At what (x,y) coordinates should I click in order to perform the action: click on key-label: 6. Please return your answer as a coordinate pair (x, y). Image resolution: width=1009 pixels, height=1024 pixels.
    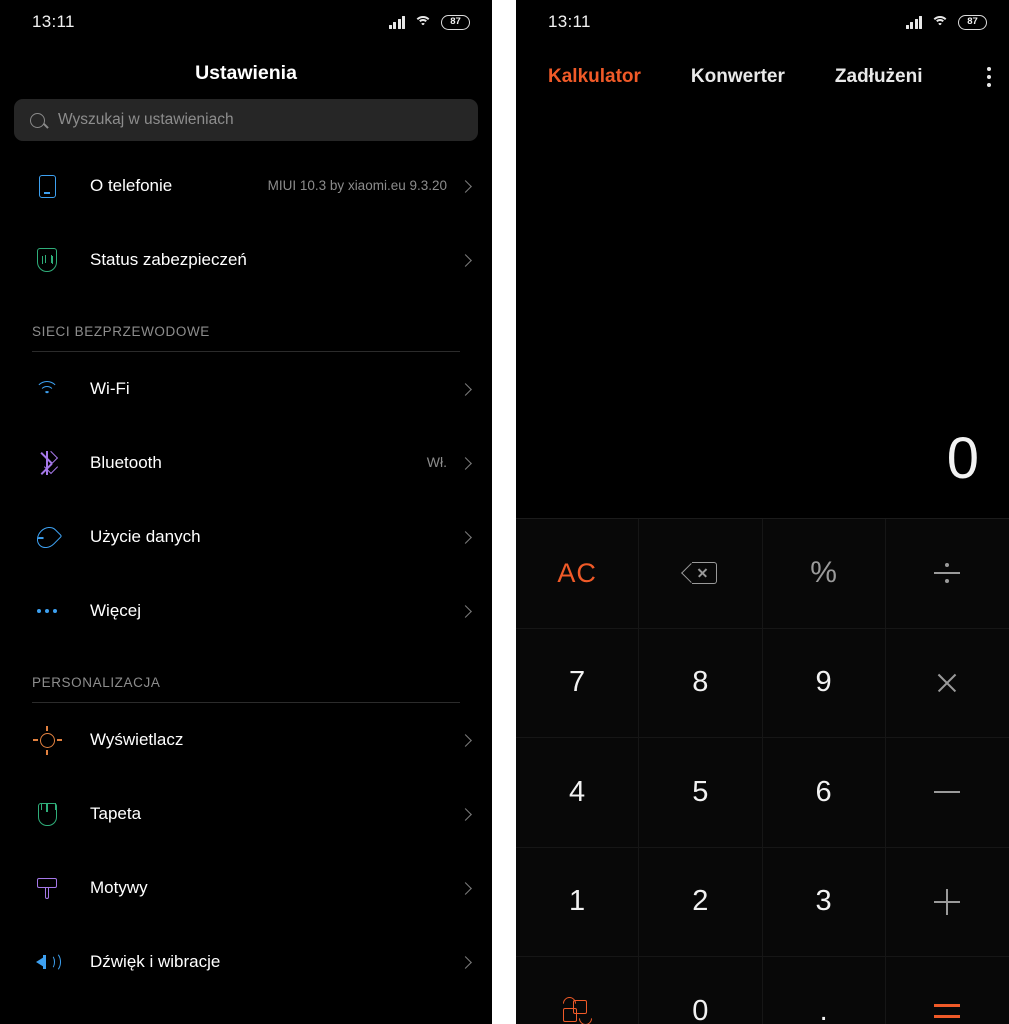
    Looking at the image, I should click on (823, 791).